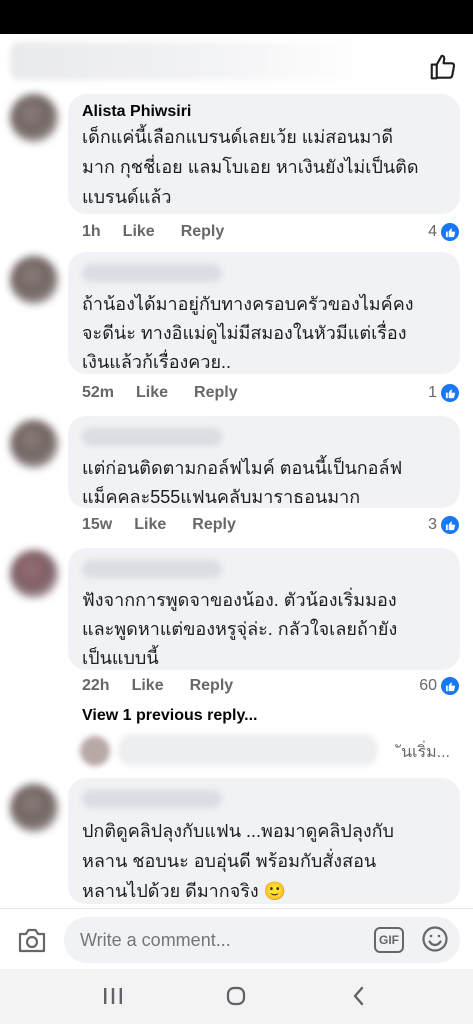 This screenshot has height=1024, width=473. I want to click on comment-actions: 1h Like Reply, so click(153, 232).